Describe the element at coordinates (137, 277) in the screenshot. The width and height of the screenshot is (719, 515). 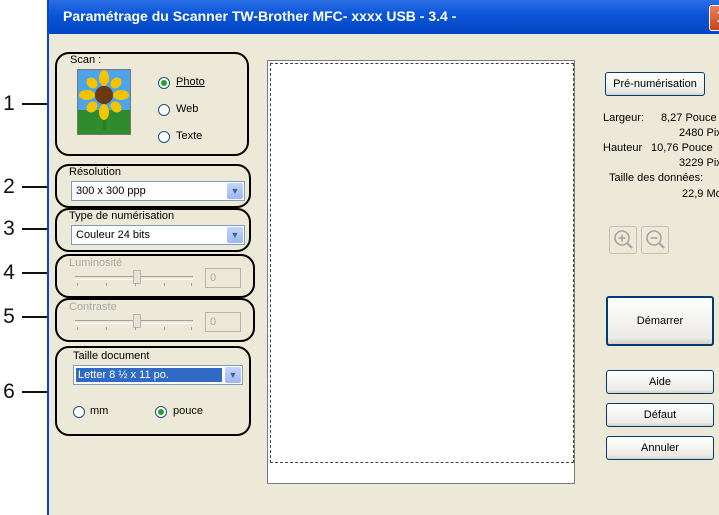
I see `brightness-slider-thumb` at that location.